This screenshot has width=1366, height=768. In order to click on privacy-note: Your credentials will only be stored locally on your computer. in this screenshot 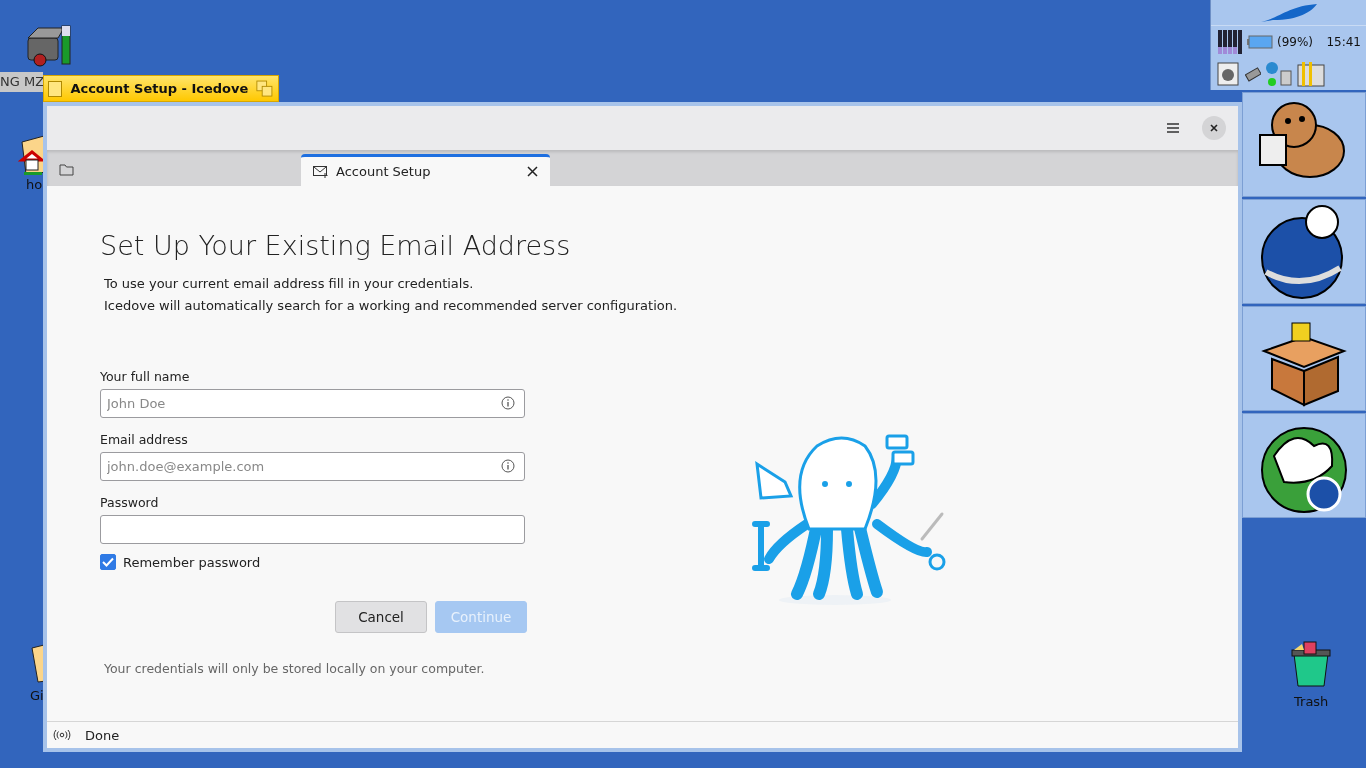, I will do `click(295, 668)`.